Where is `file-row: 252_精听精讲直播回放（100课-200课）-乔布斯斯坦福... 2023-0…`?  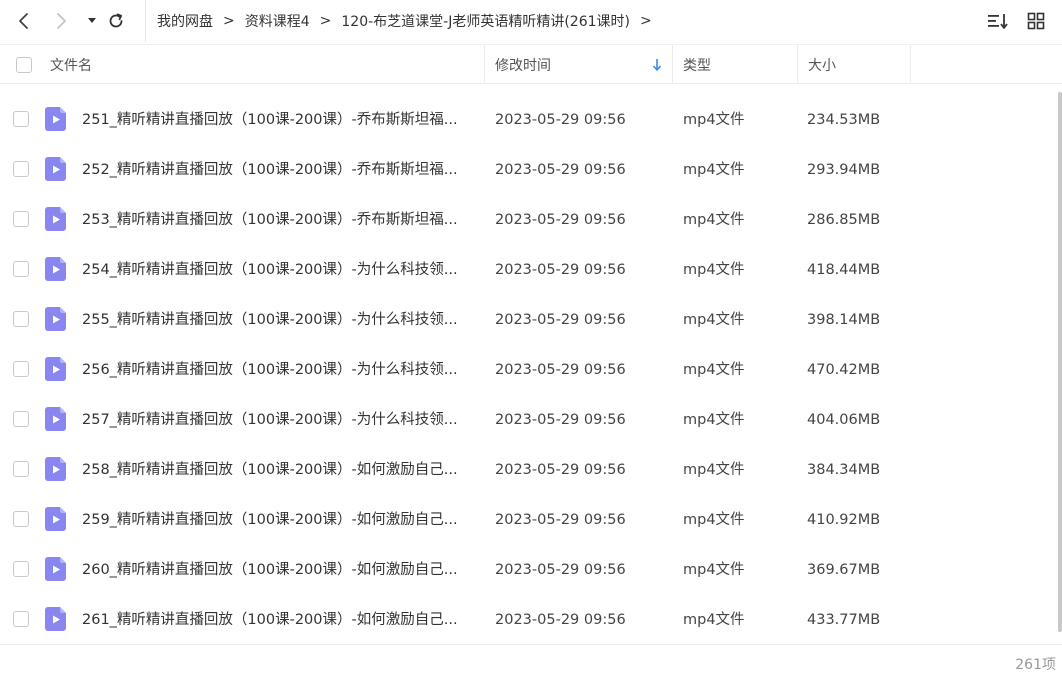
file-row: 252_精听精讲直播回放（100课-200课）-乔布斯斯坦福... 2023-0… is located at coordinates (528, 170).